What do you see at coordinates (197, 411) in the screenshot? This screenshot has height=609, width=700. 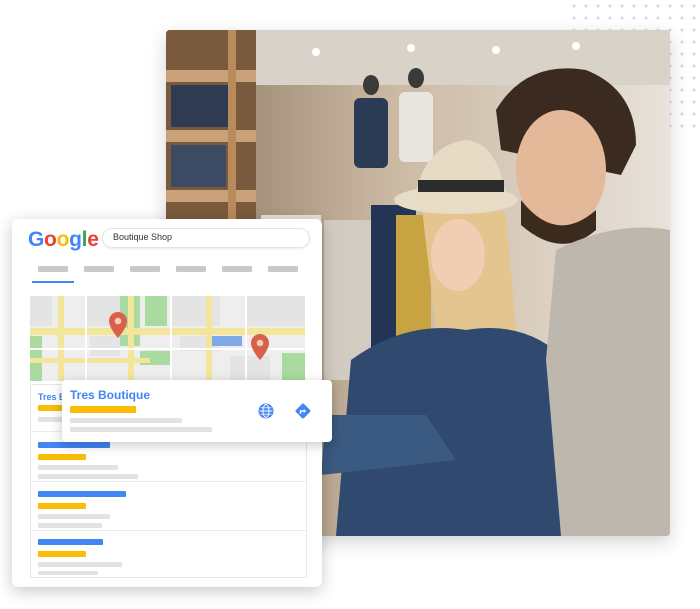 I see `listing-popup-card: Tres Boutique` at bounding box center [197, 411].